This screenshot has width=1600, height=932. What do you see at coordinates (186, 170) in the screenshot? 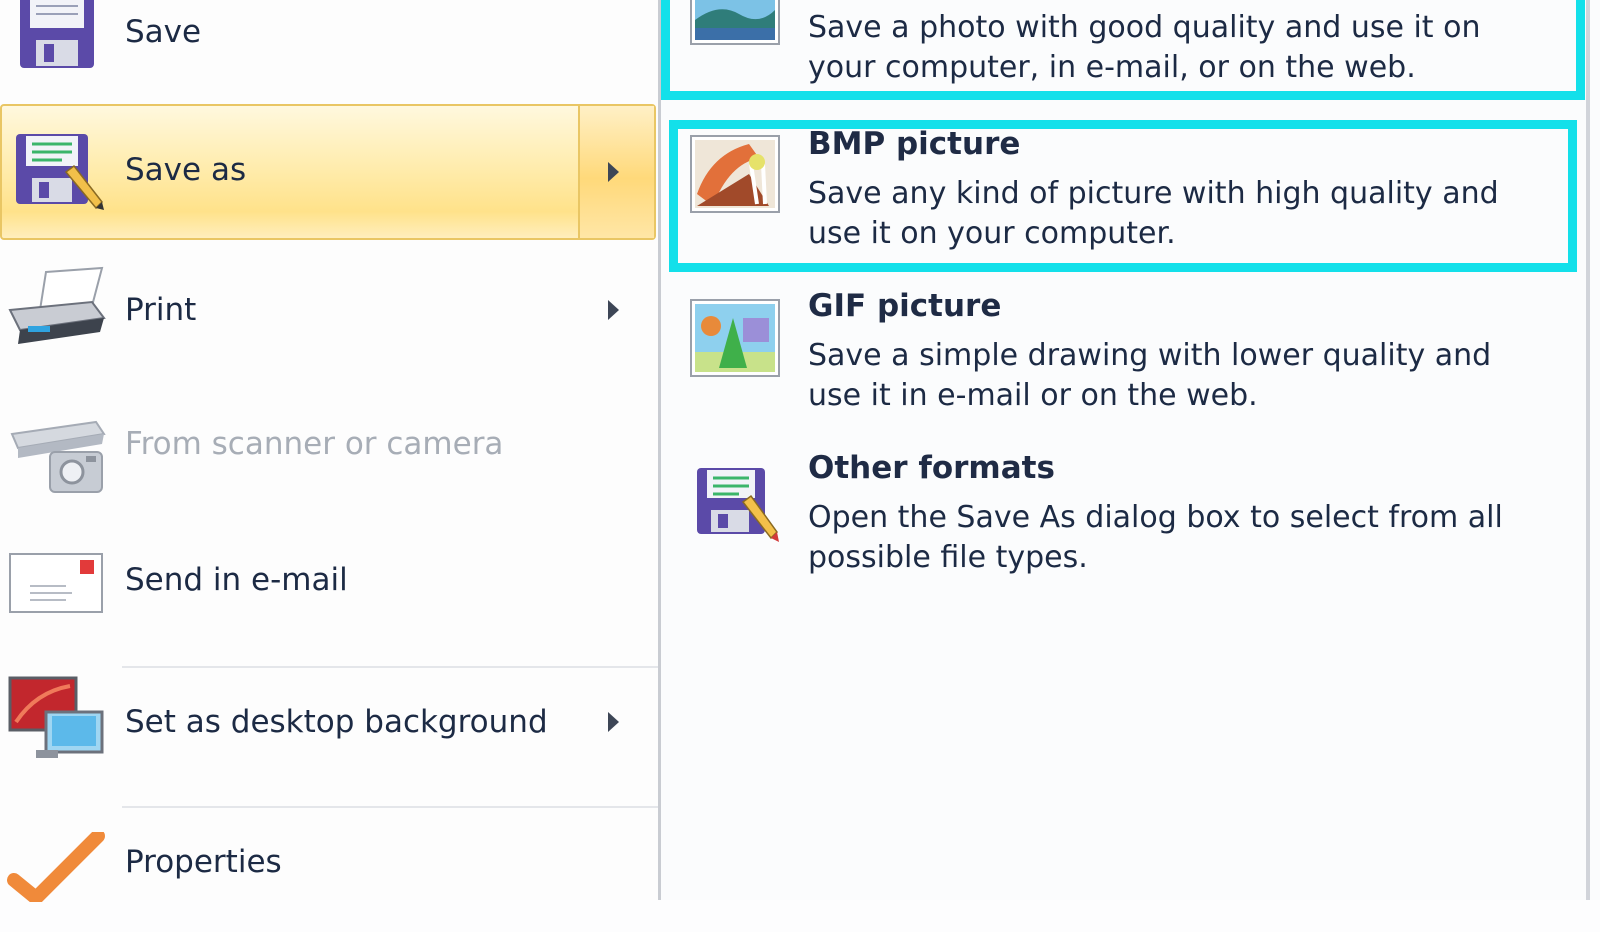
I see `menu-item-label: Save as` at bounding box center [186, 170].